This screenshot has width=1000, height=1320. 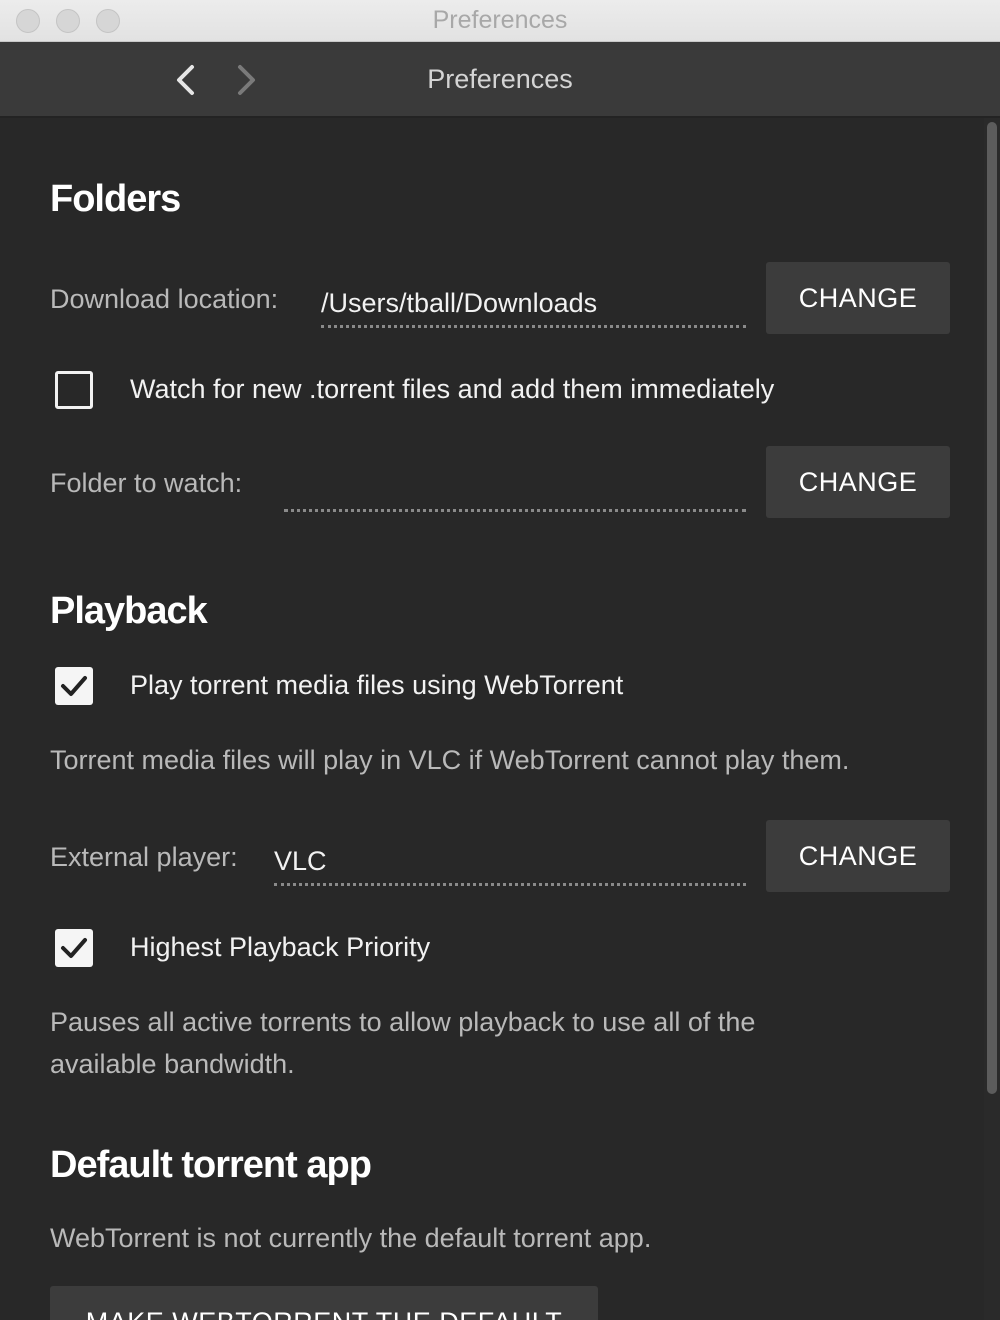 What do you see at coordinates (280, 947) in the screenshot?
I see `highest-priority-label: Highest Playback Priority` at bounding box center [280, 947].